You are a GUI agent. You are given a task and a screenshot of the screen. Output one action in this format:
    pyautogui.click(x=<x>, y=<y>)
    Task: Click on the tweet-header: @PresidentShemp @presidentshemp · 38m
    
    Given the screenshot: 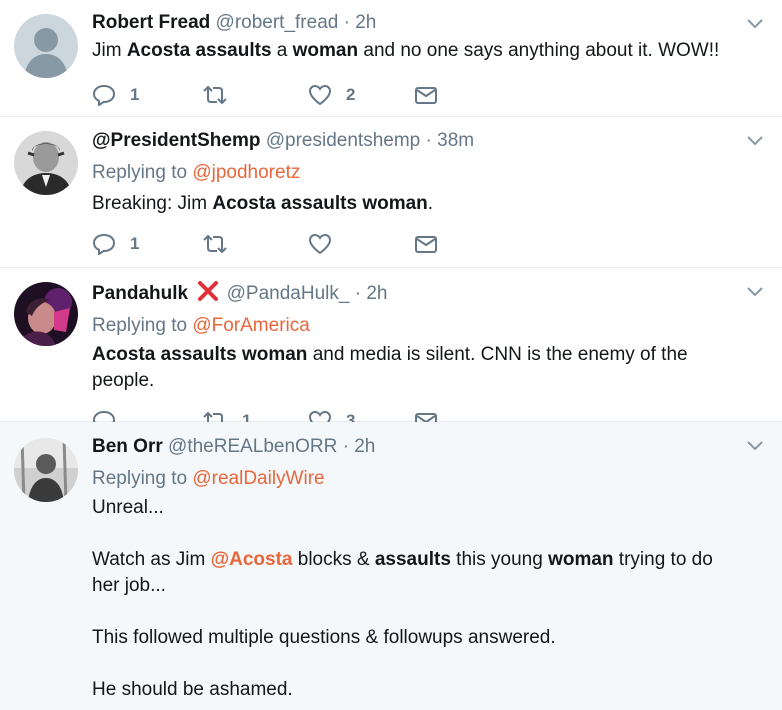 What is the action you would take?
    pyautogui.click(x=417, y=141)
    